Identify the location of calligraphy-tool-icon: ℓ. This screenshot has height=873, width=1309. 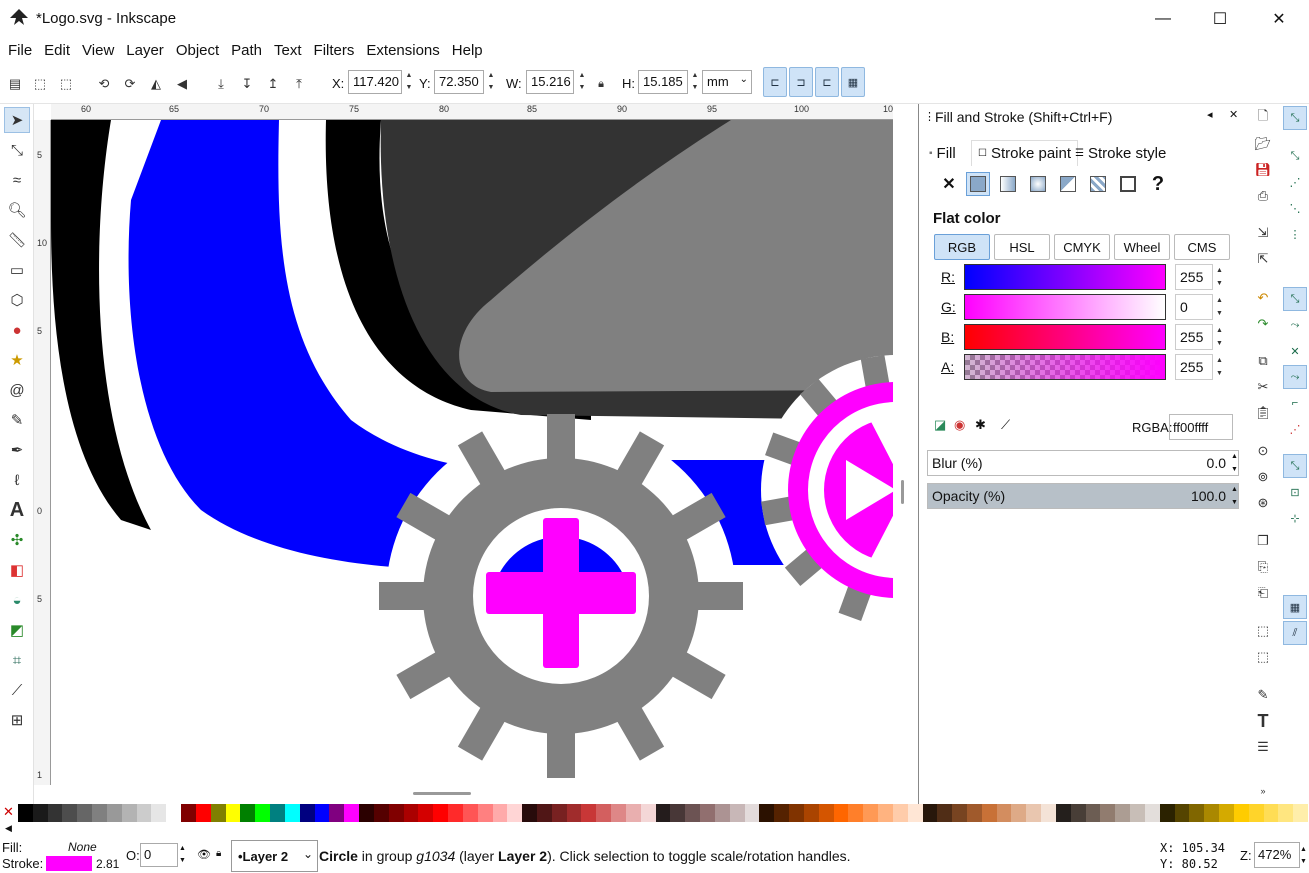
(17, 480).